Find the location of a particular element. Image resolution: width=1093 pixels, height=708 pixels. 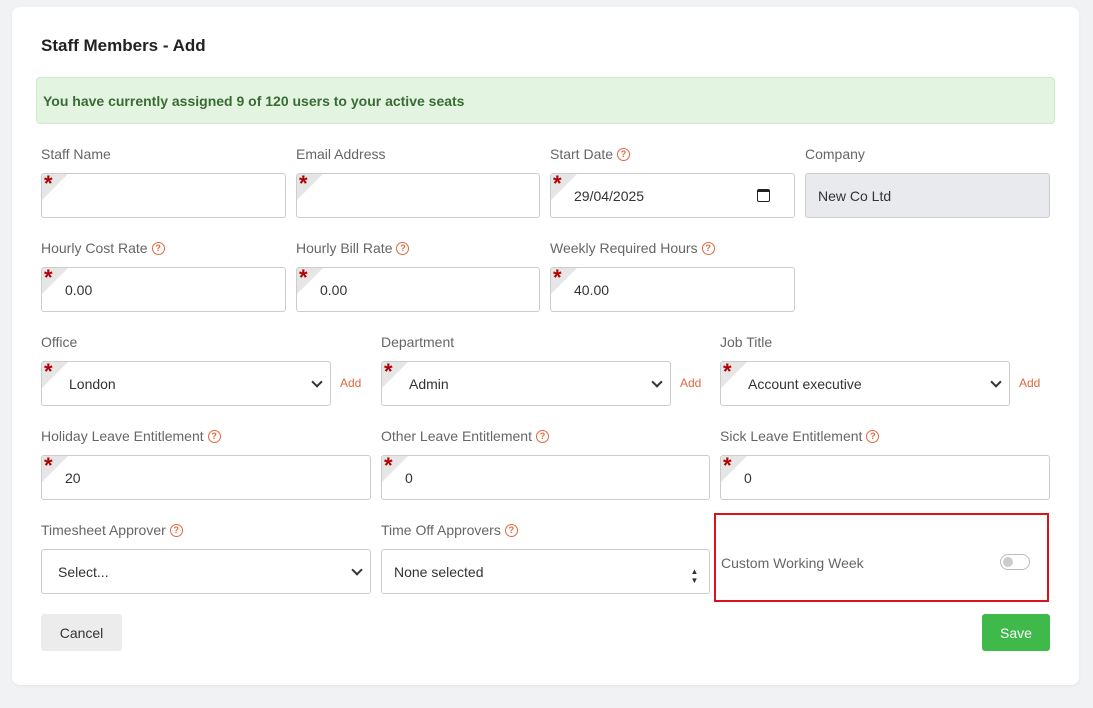

hourly-bill-label: Hourly Bill Rate? is located at coordinates (353, 248).